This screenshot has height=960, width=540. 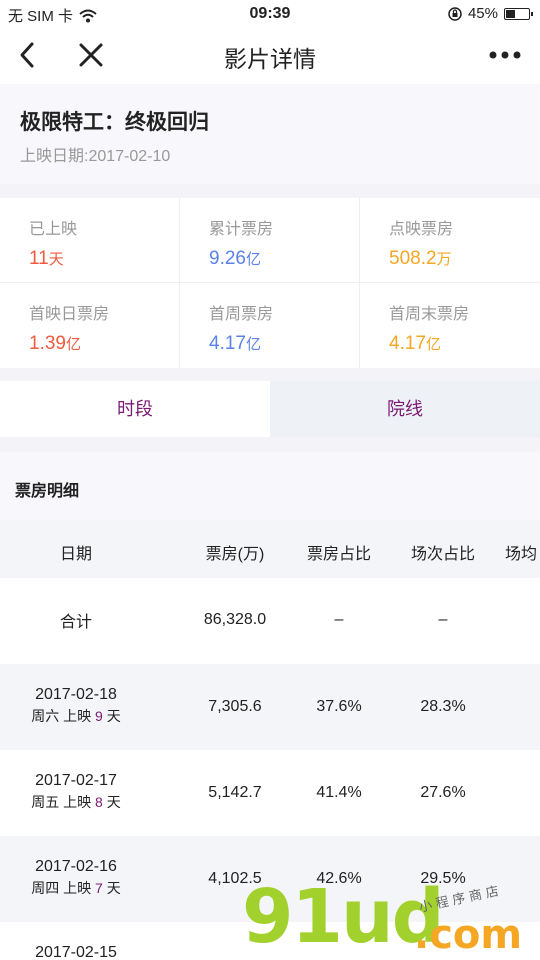 What do you see at coordinates (455, 14) in the screenshot?
I see `rotation-lock-icon` at bounding box center [455, 14].